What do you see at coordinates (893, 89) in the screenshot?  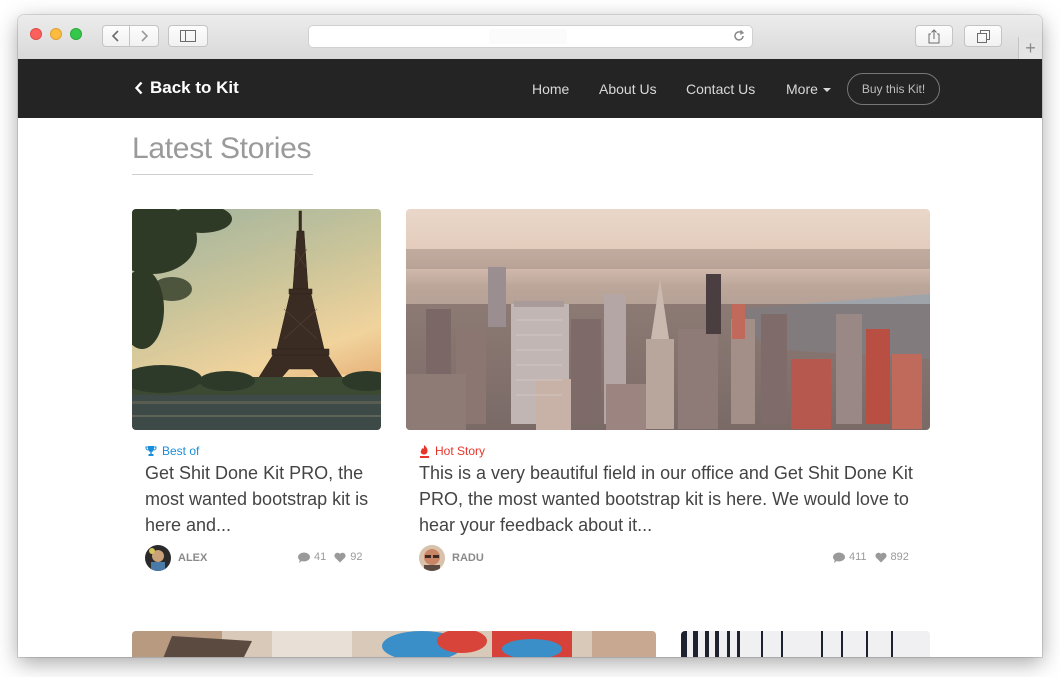 I see `buy-kit-button: Buy this Kit!` at bounding box center [893, 89].